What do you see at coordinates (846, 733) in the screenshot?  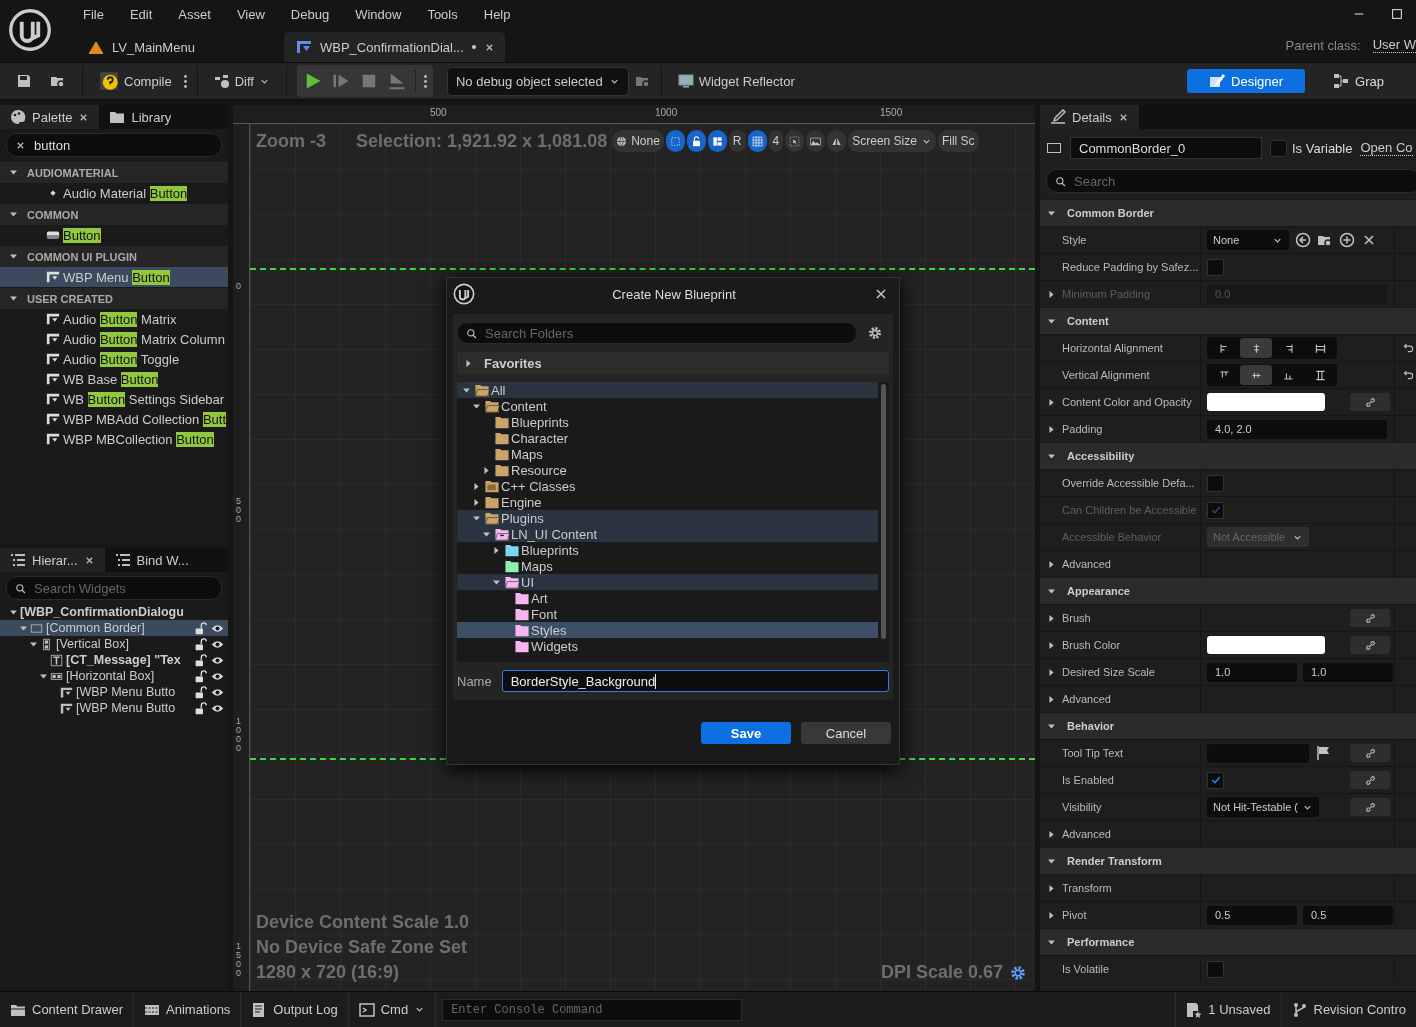 I see `cancel-button: Cancel` at bounding box center [846, 733].